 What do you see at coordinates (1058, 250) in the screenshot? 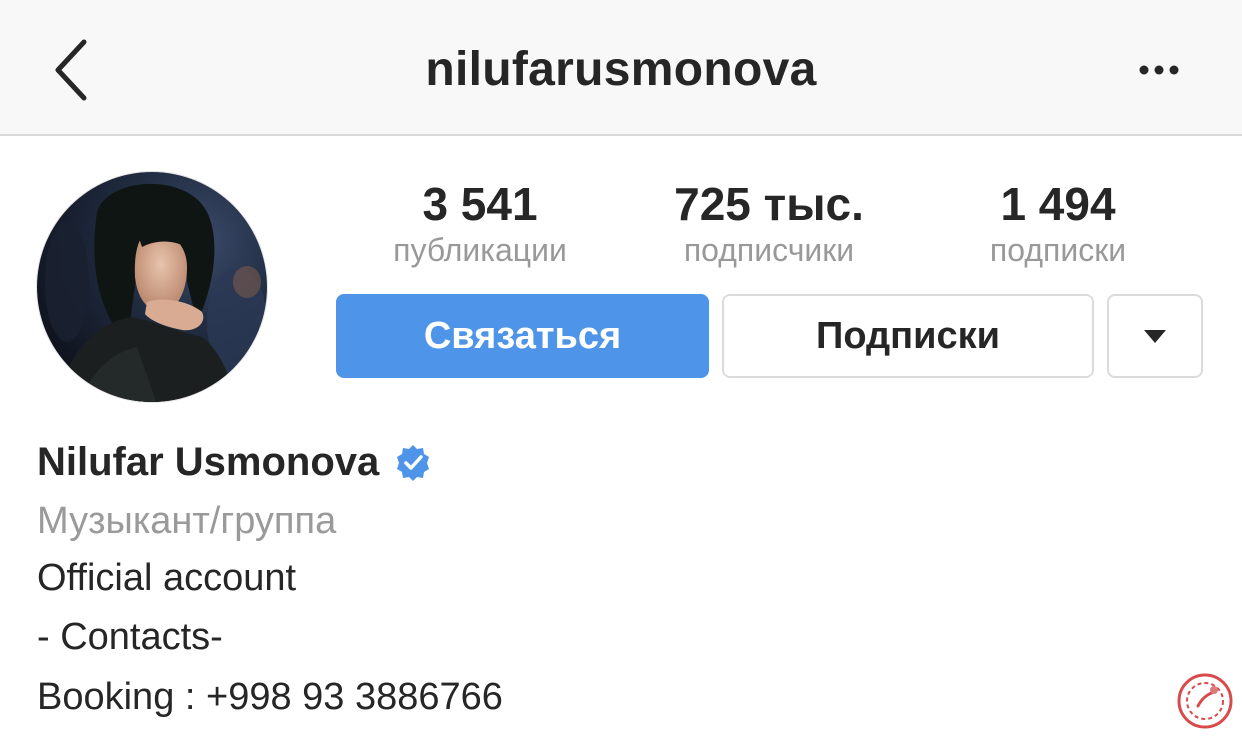
I see `following-label: подписки` at bounding box center [1058, 250].